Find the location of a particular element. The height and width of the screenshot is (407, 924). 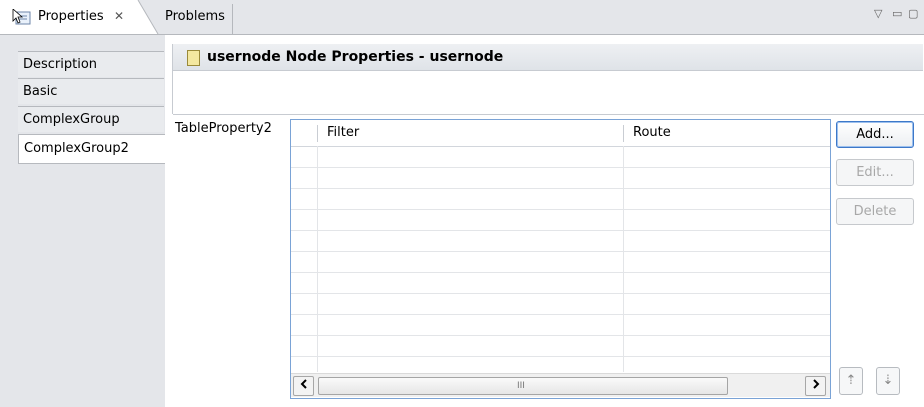

chevron-left-icon is located at coordinates (303, 384).